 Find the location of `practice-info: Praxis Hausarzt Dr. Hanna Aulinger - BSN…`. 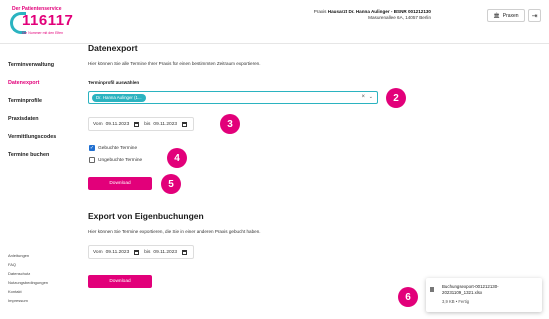

practice-info: Praxis Hausarzt Dr. Hanna Aulinger - BSN… is located at coordinates (372, 15).